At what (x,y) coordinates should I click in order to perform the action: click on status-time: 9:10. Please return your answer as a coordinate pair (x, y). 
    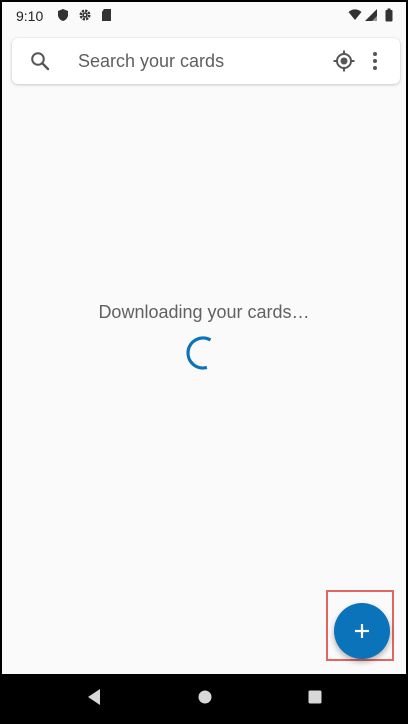
    Looking at the image, I should click on (30, 16).